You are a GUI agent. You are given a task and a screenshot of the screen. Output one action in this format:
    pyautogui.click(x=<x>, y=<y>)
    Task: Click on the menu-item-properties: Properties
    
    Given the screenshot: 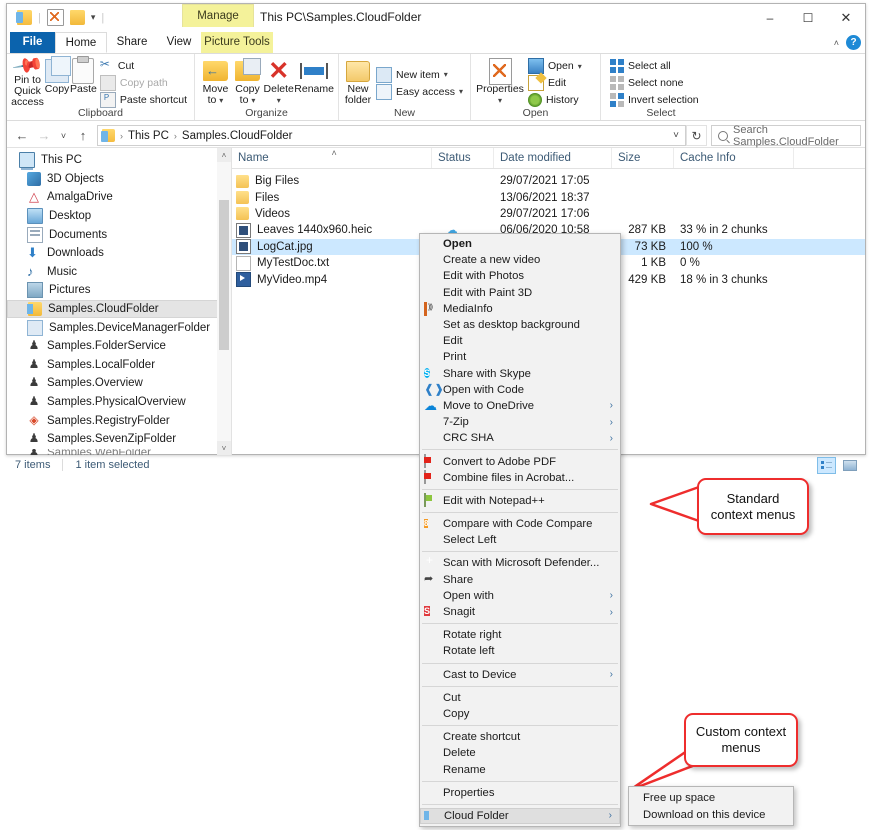 What is the action you would take?
    pyautogui.click(x=520, y=793)
    